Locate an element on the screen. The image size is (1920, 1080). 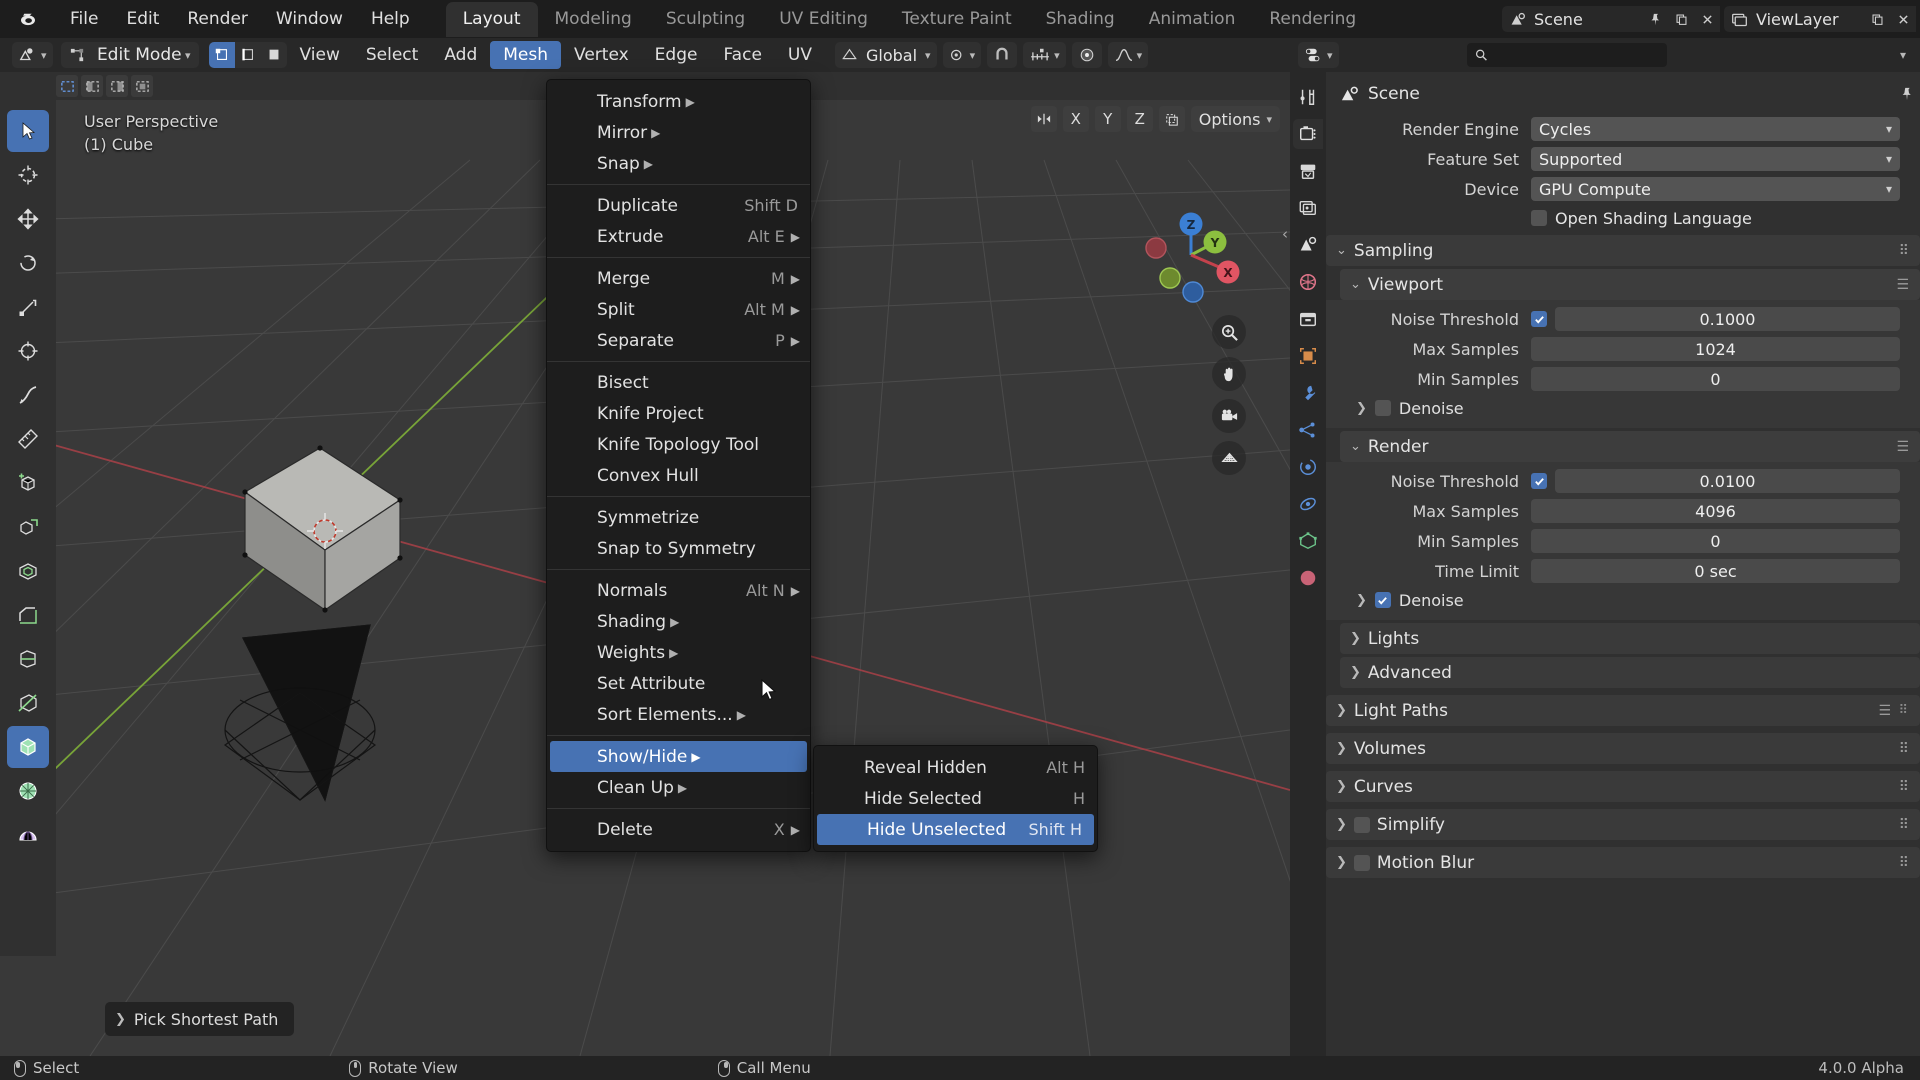
viewport-menu-edge: Edge is located at coordinates (676, 55).